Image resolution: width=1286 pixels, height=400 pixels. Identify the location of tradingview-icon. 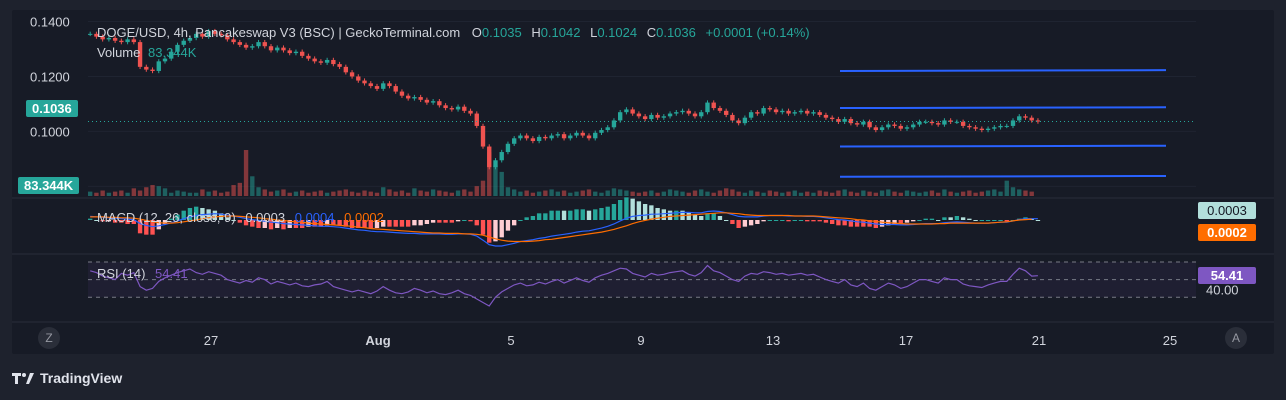
(23, 378).